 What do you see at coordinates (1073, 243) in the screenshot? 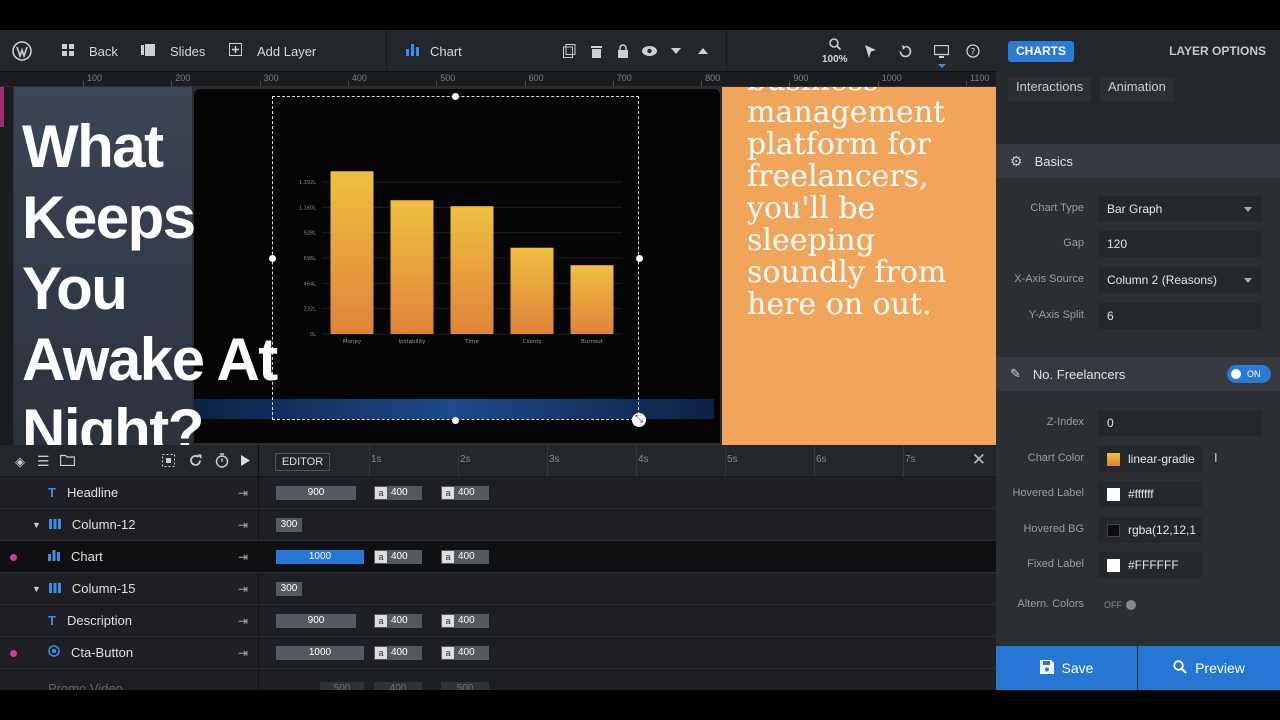
I see `gap-label: Gap` at bounding box center [1073, 243].